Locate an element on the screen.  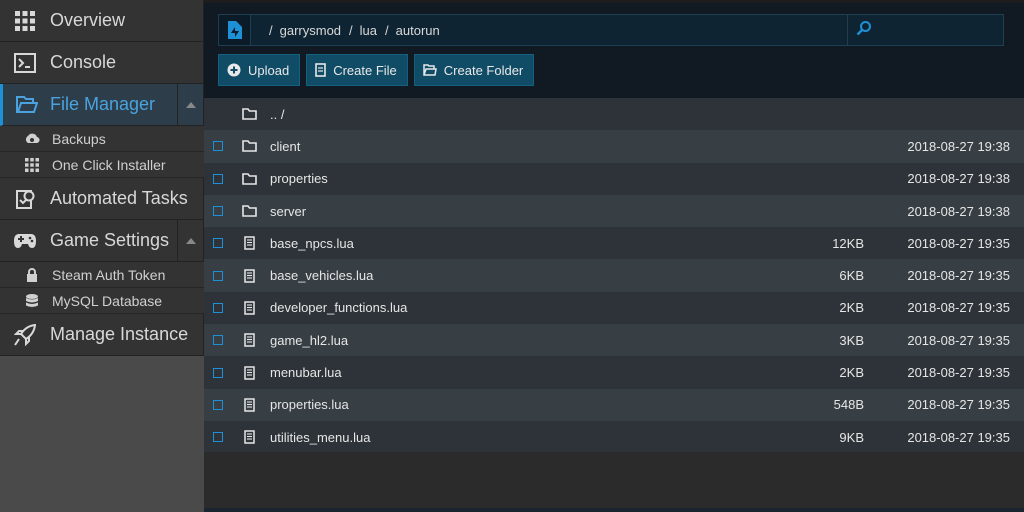
file-name: base_vehicles.lua is located at coordinates (322, 276).